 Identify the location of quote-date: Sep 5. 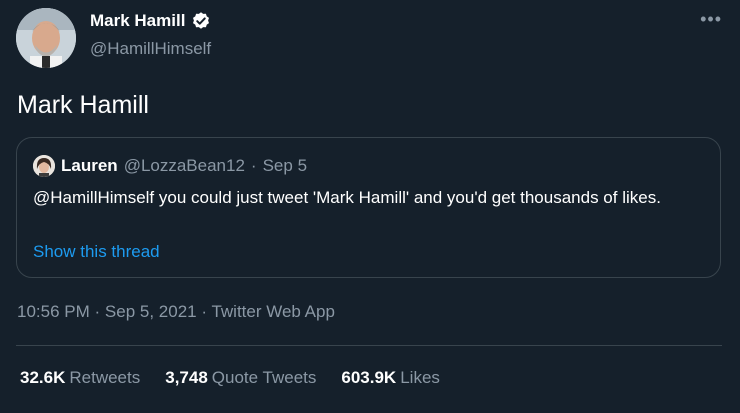
(285, 165).